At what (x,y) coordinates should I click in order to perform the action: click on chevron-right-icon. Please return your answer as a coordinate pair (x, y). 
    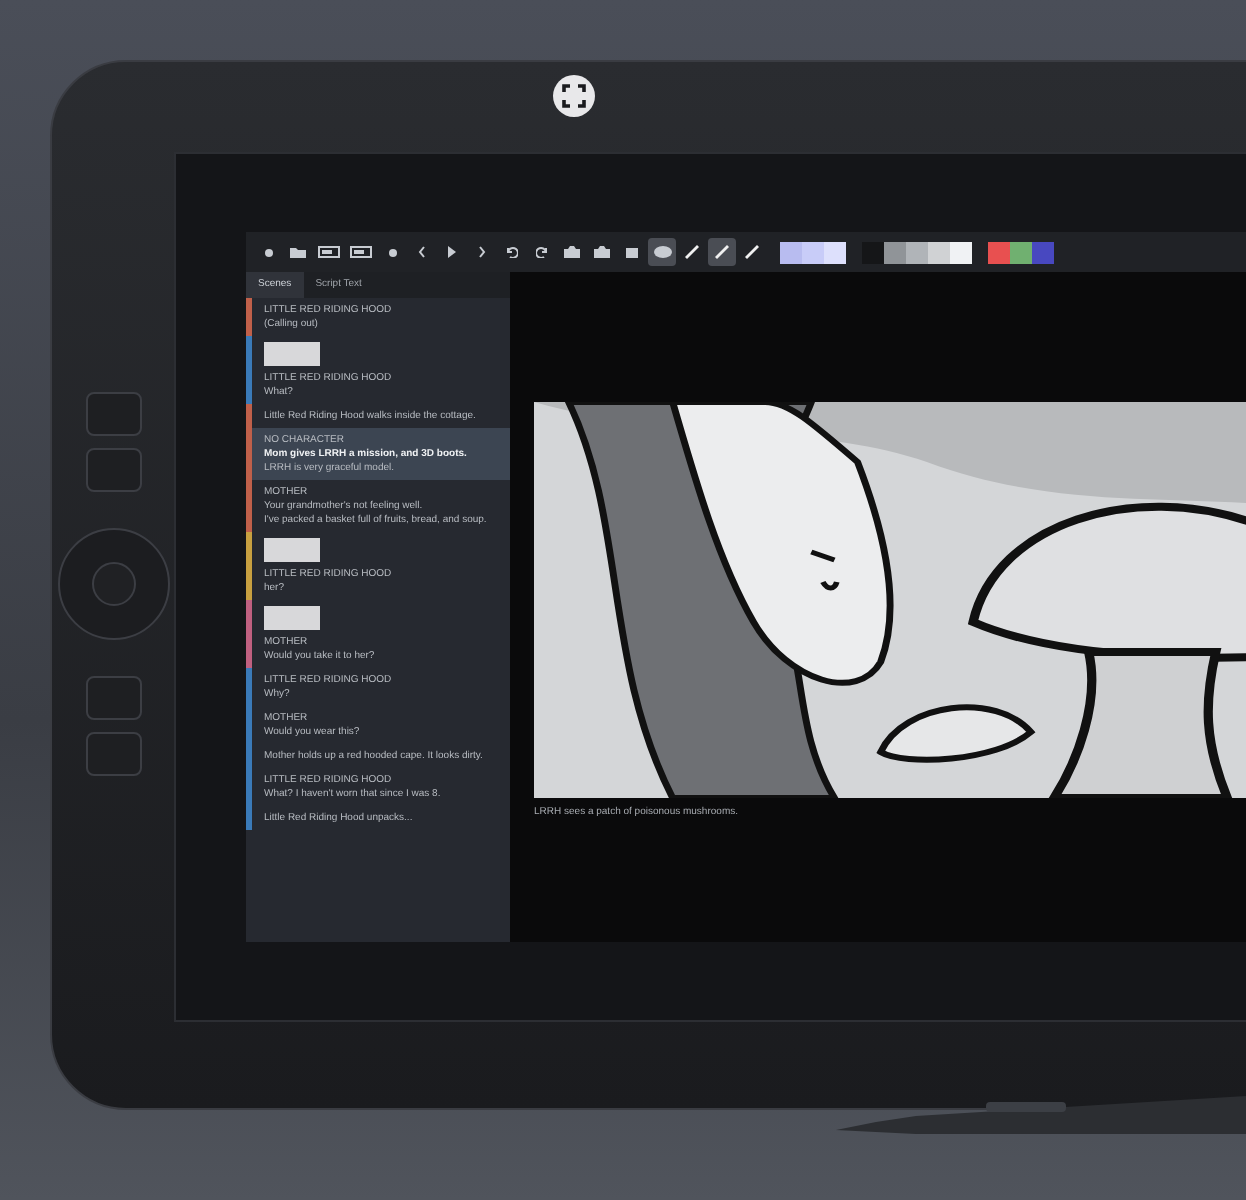
    Looking at the image, I should click on (482, 252).